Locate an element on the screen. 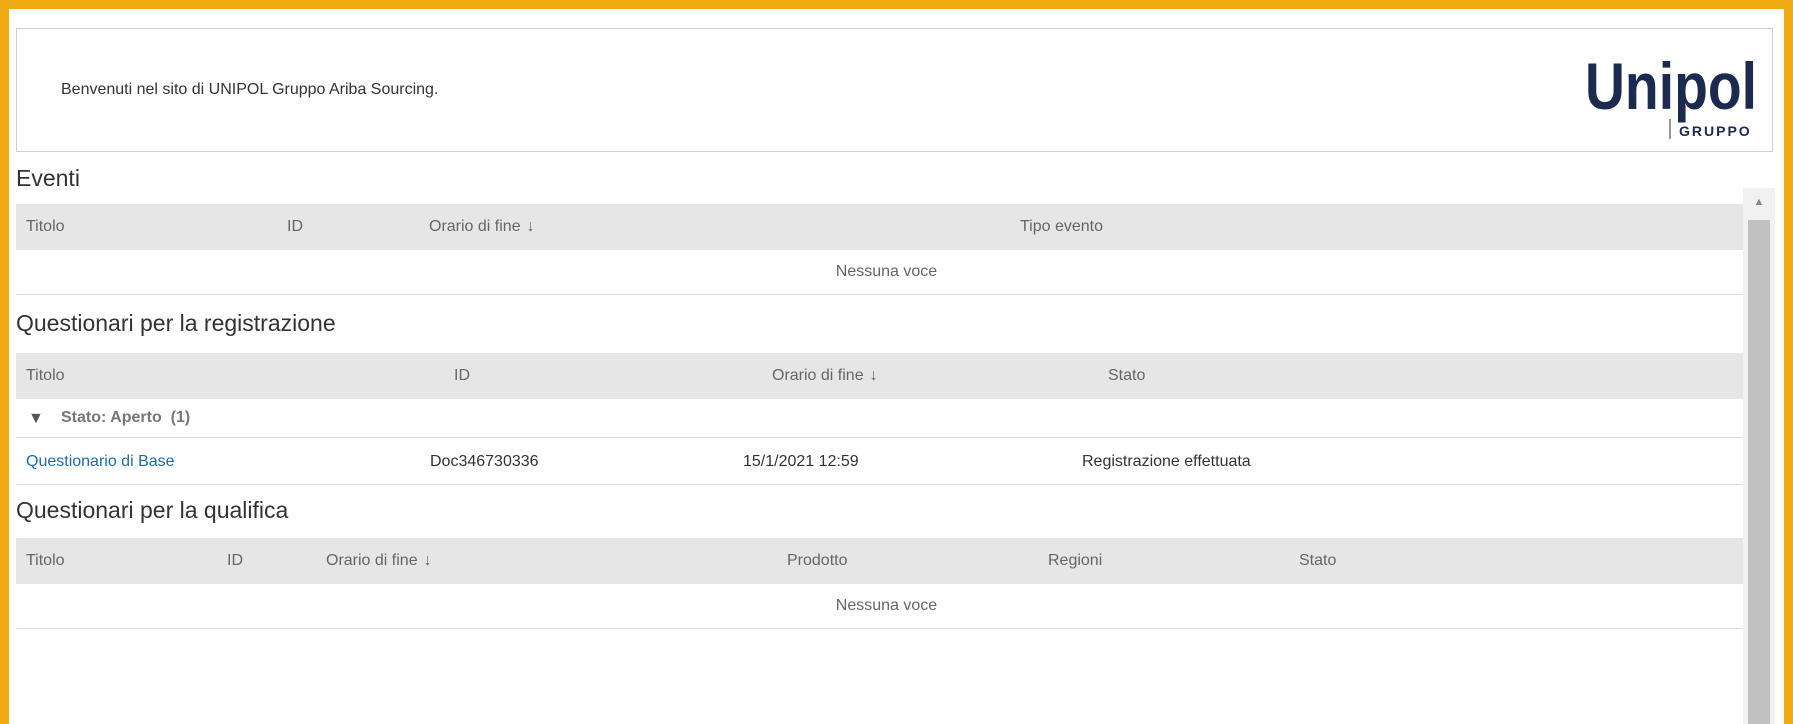 This screenshot has width=1793, height=724. col-tipo-evento: Tipo evento is located at coordinates (1061, 227).